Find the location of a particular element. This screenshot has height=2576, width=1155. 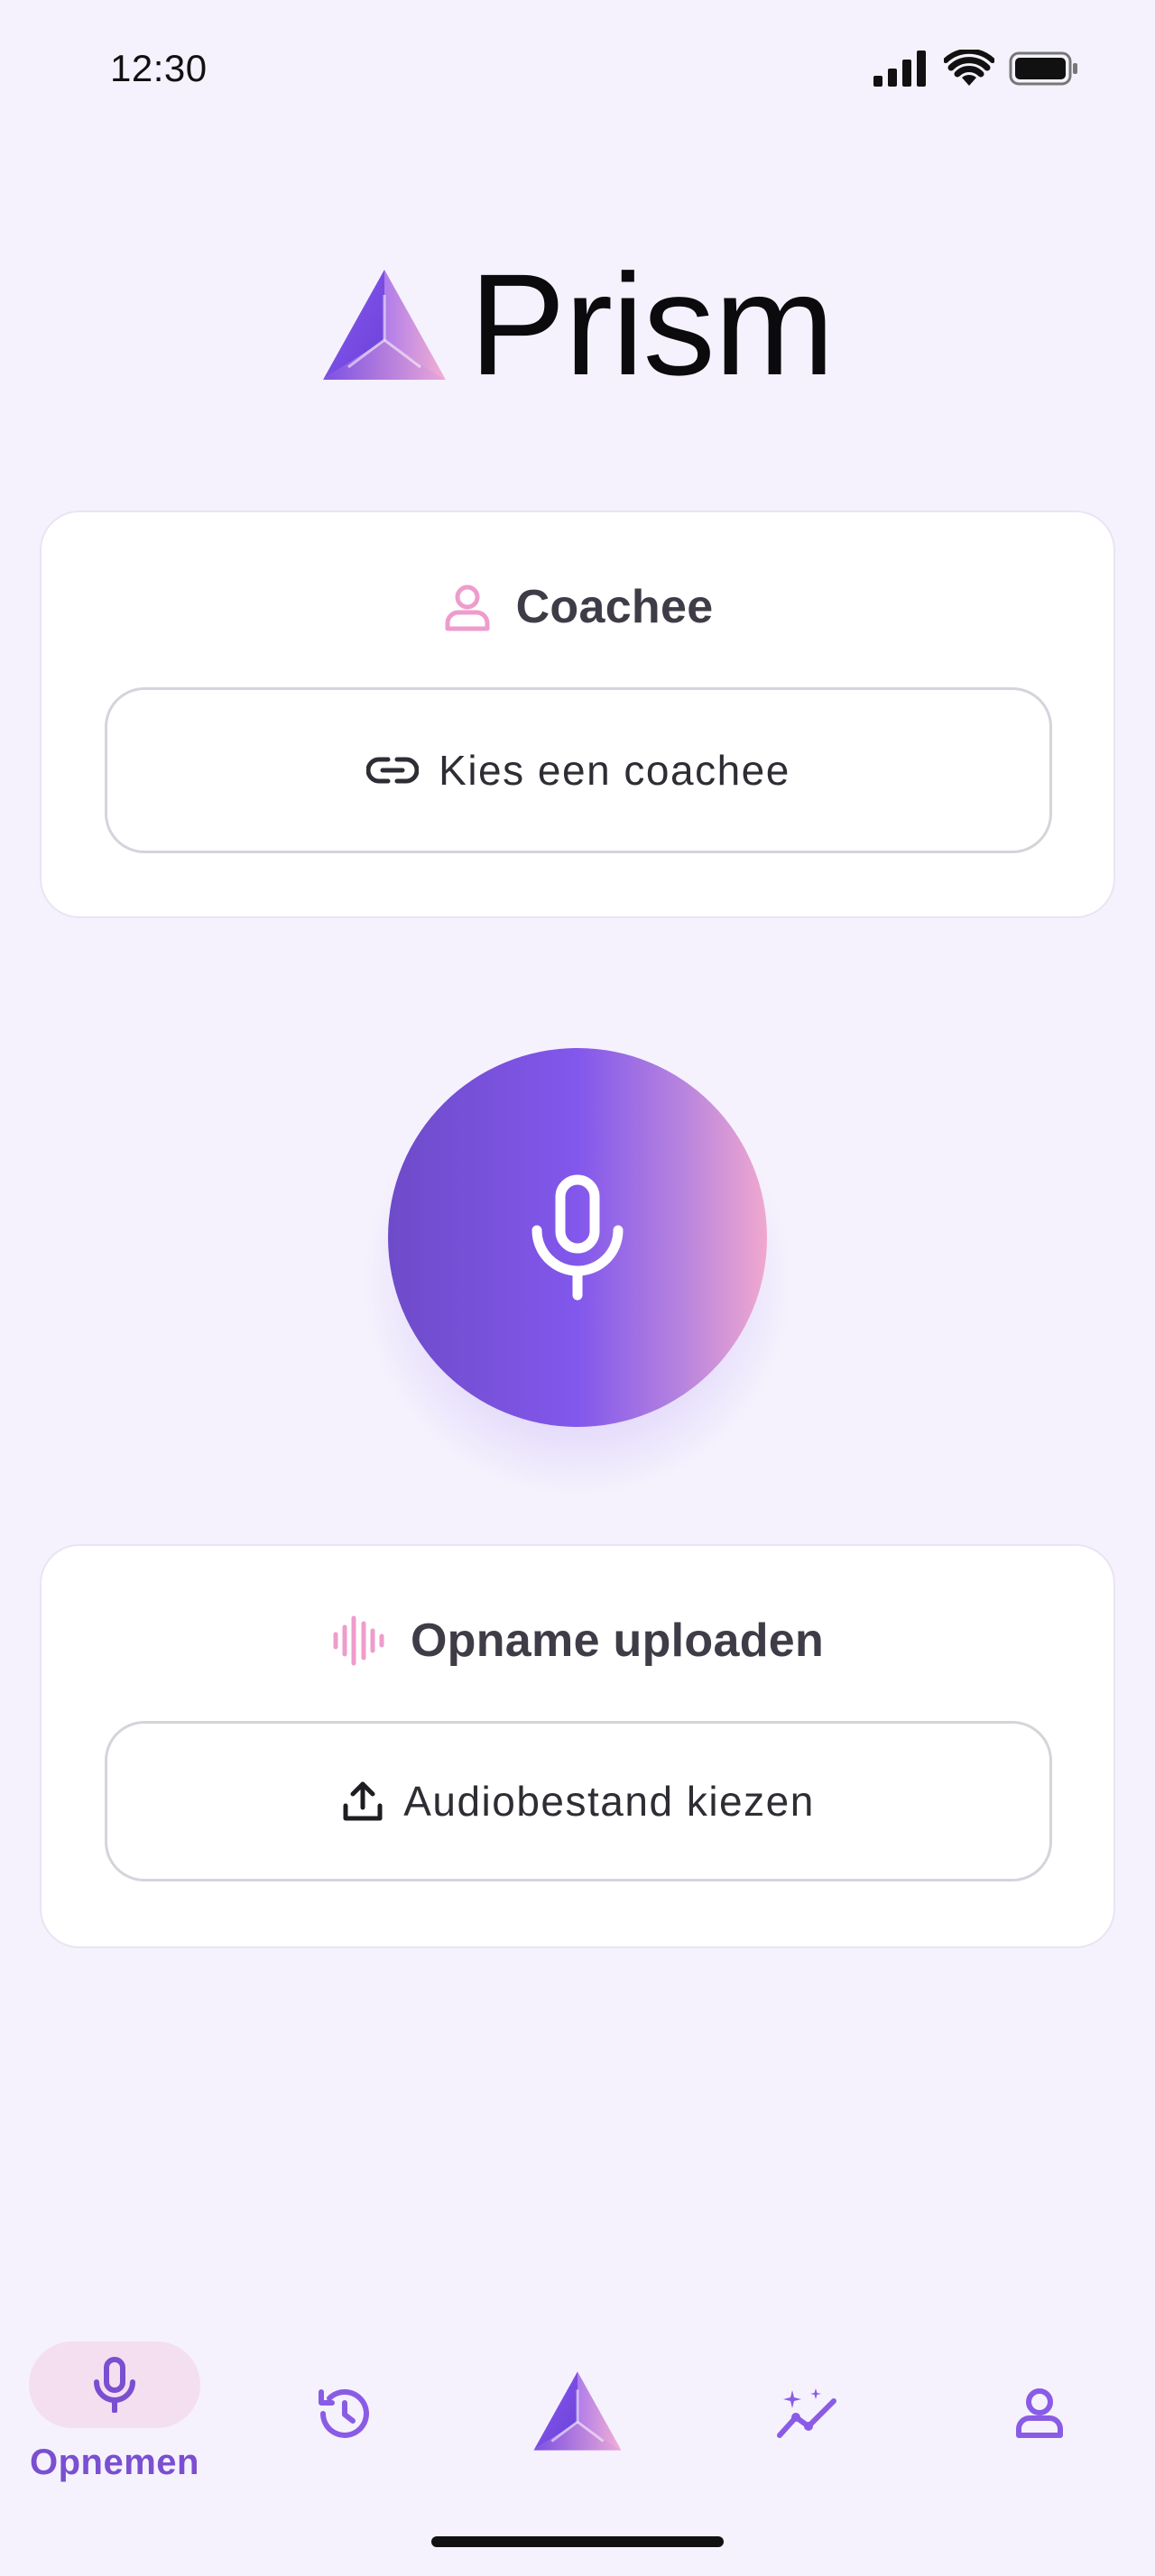

profile-icon is located at coordinates (1039, 2413).